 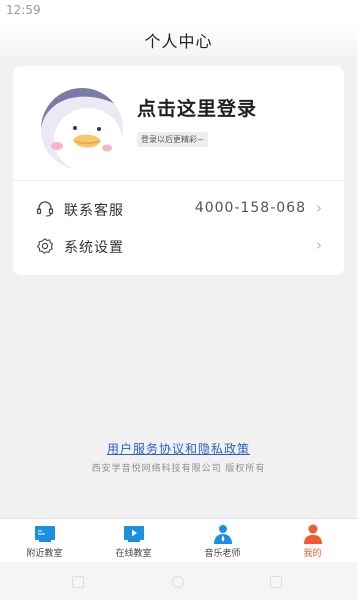 I want to click on tab-label: 附近教室, so click(x=44, y=554).